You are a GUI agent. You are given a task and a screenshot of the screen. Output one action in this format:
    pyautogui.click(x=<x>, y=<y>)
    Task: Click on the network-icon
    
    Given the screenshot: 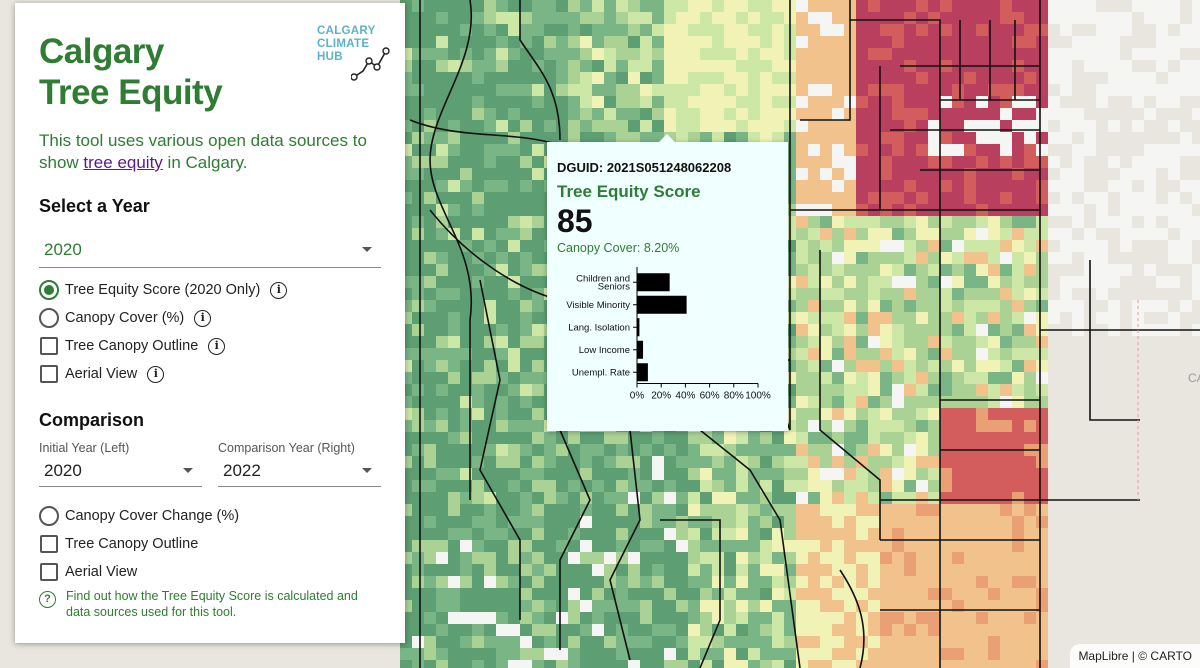 What is the action you would take?
    pyautogui.click(x=370, y=64)
    